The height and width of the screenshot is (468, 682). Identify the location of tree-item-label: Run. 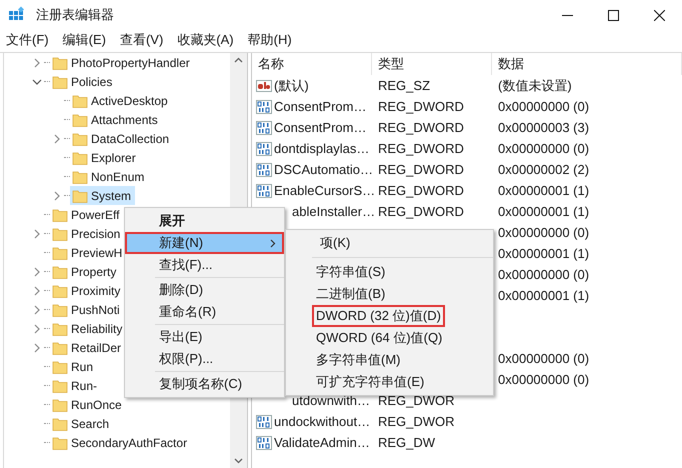
(82, 367).